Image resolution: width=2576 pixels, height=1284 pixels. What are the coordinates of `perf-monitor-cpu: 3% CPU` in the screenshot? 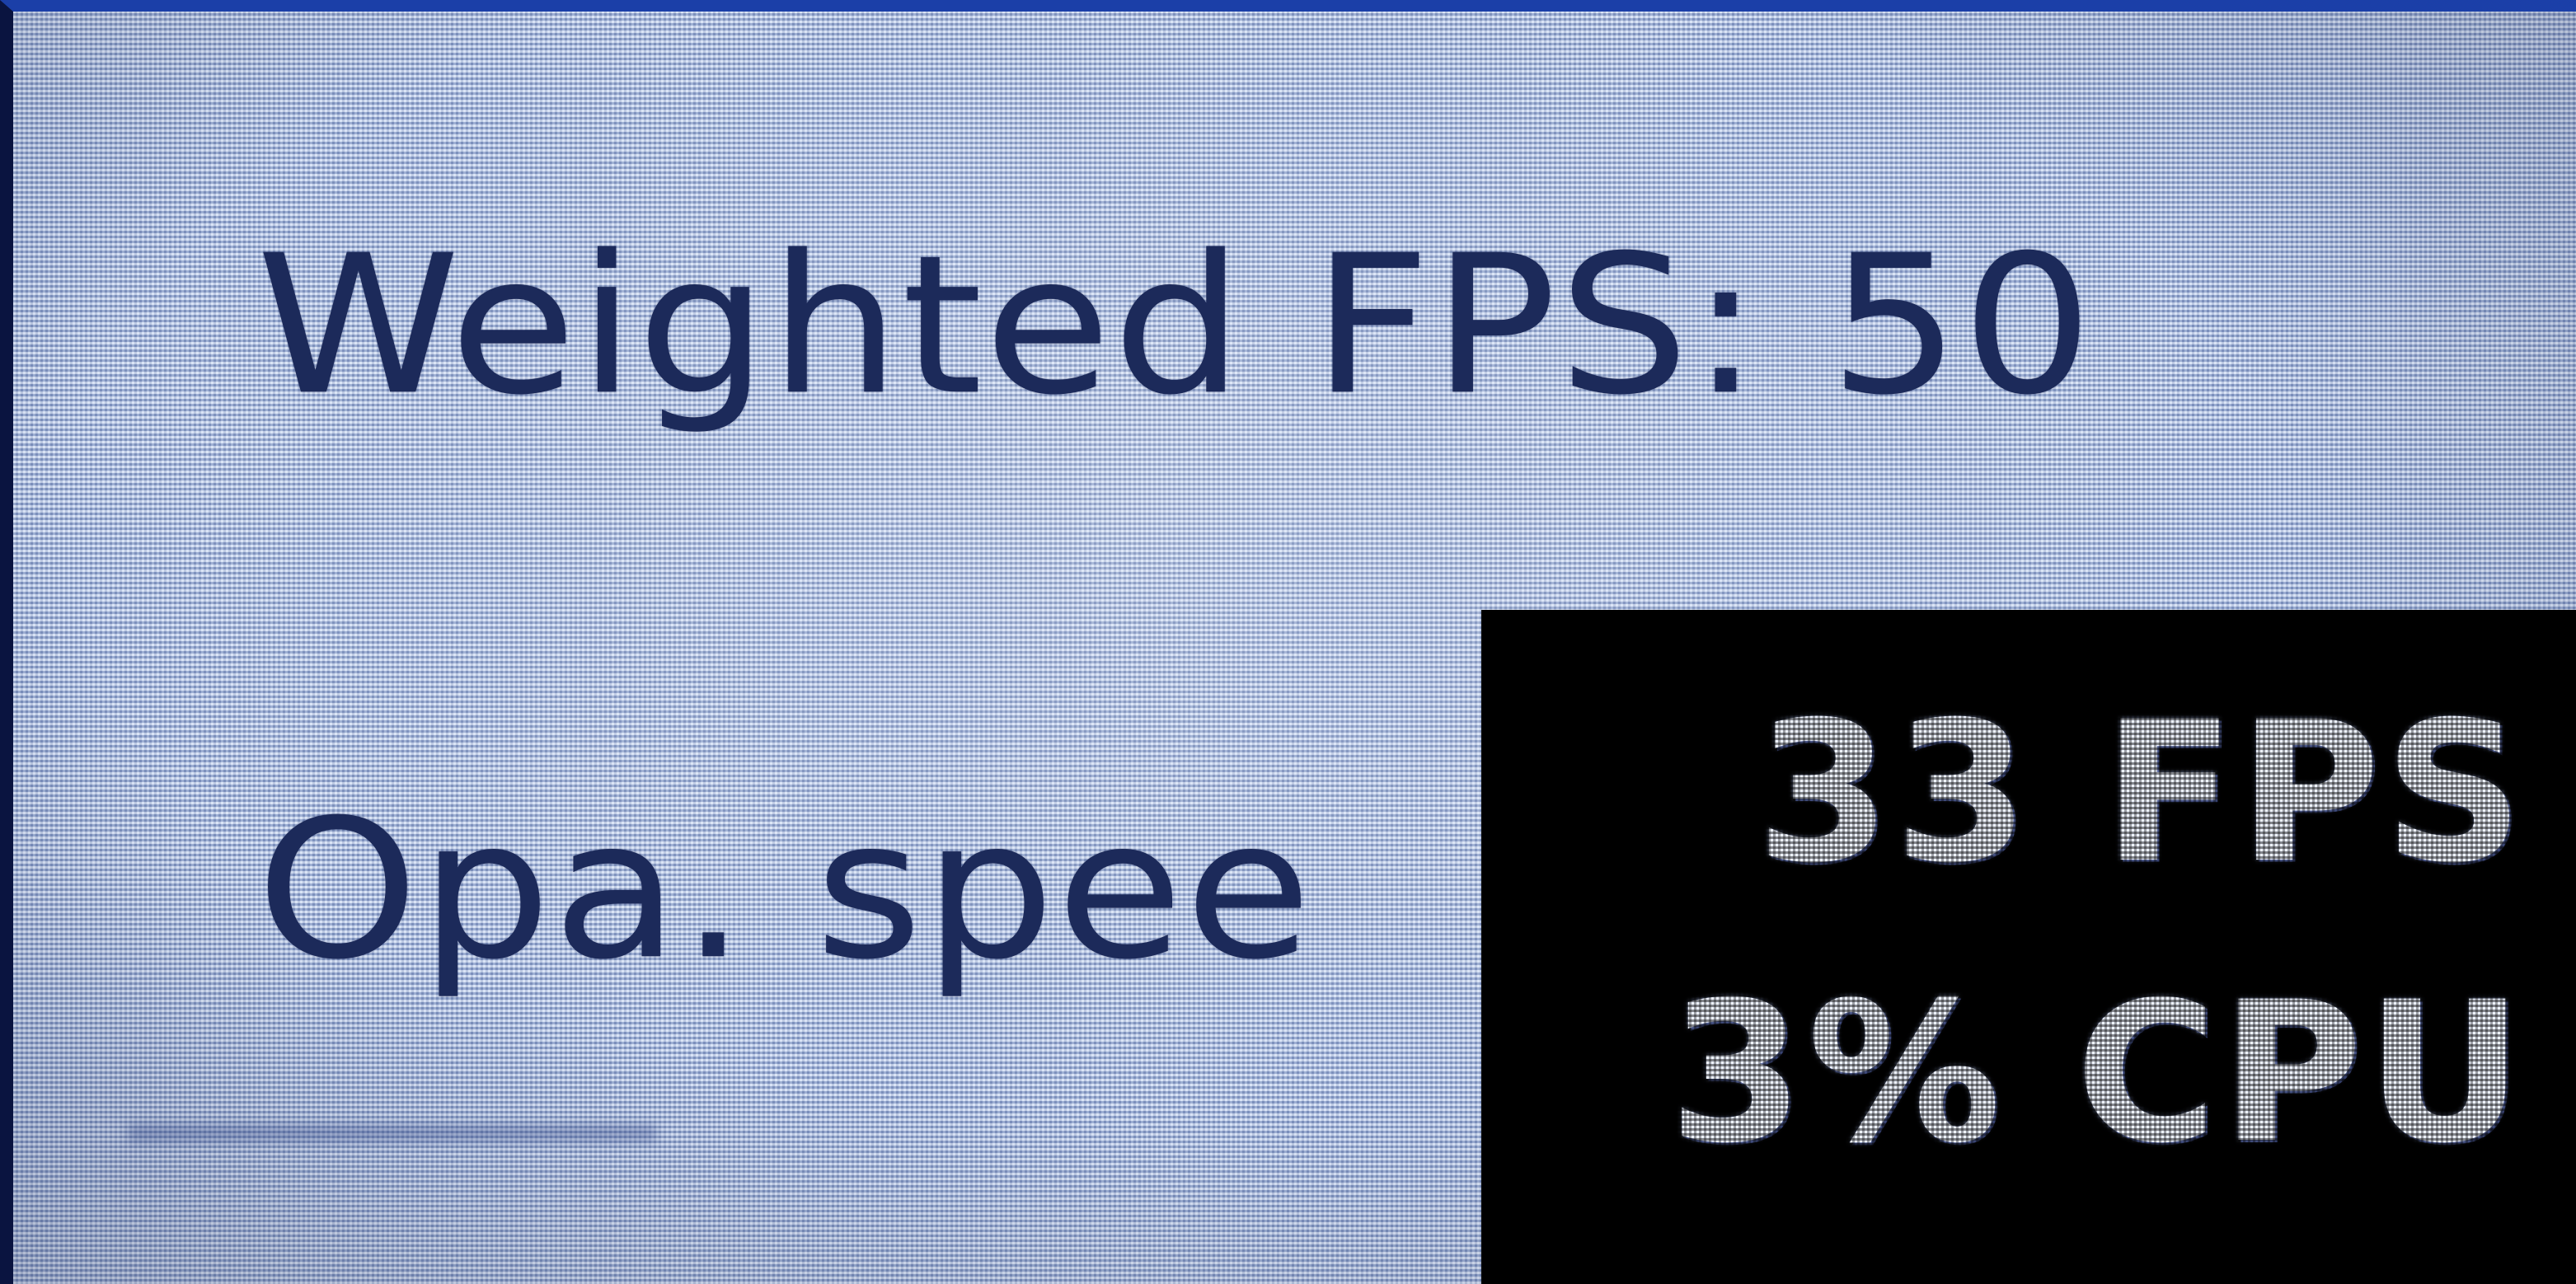 It's located at (2098, 1073).